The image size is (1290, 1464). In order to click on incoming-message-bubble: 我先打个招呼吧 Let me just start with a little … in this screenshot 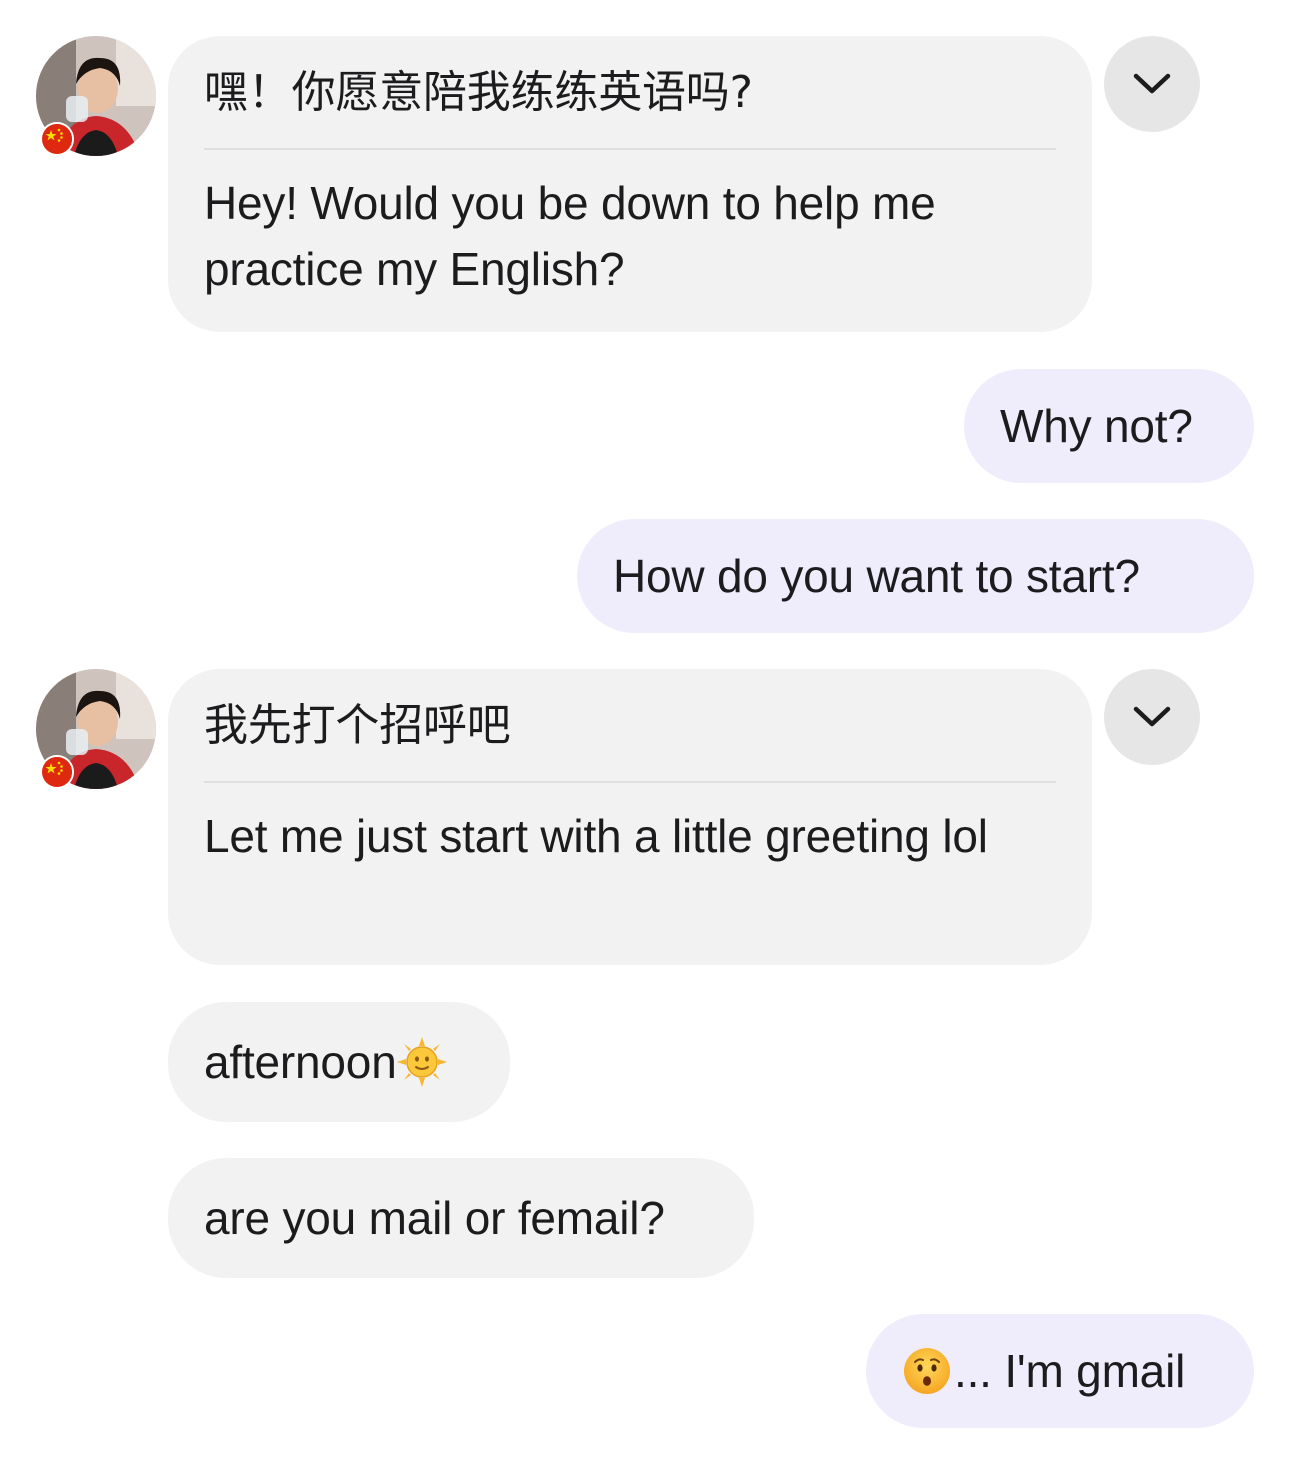, I will do `click(630, 817)`.